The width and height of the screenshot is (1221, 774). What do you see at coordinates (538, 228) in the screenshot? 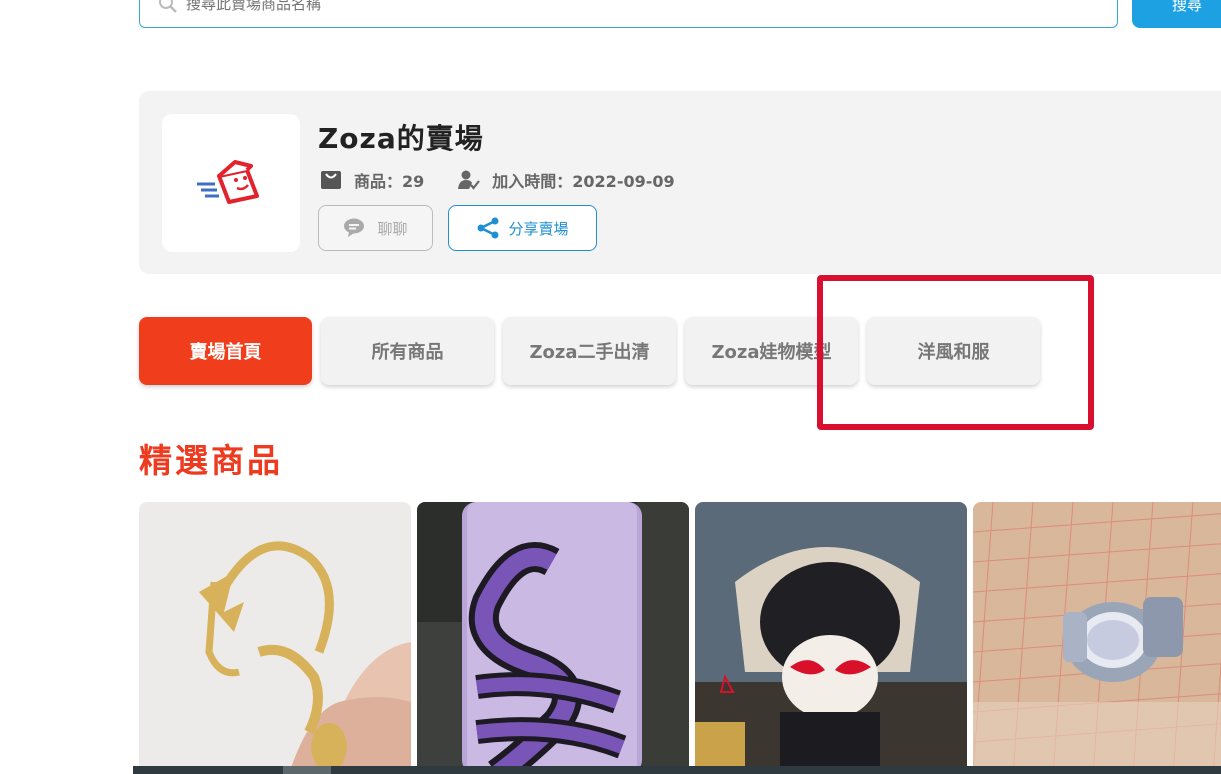
I see `share-label: 分享賣場` at bounding box center [538, 228].